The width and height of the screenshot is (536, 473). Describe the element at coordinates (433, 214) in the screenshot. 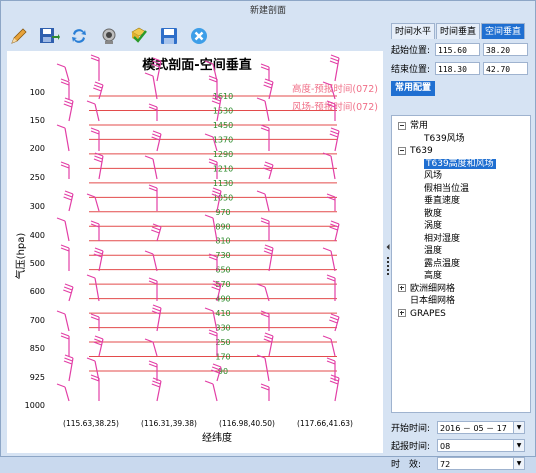

I see `tree-item: 散度` at that location.